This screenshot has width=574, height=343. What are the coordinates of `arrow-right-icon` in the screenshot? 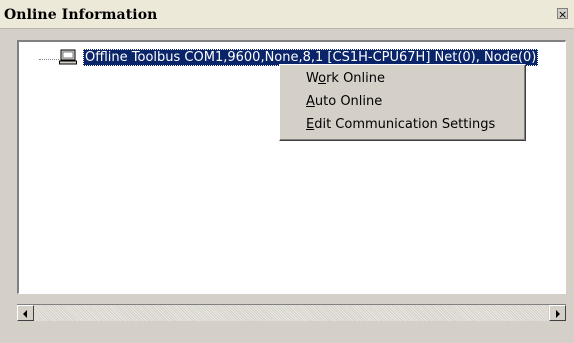 It's located at (558, 314).